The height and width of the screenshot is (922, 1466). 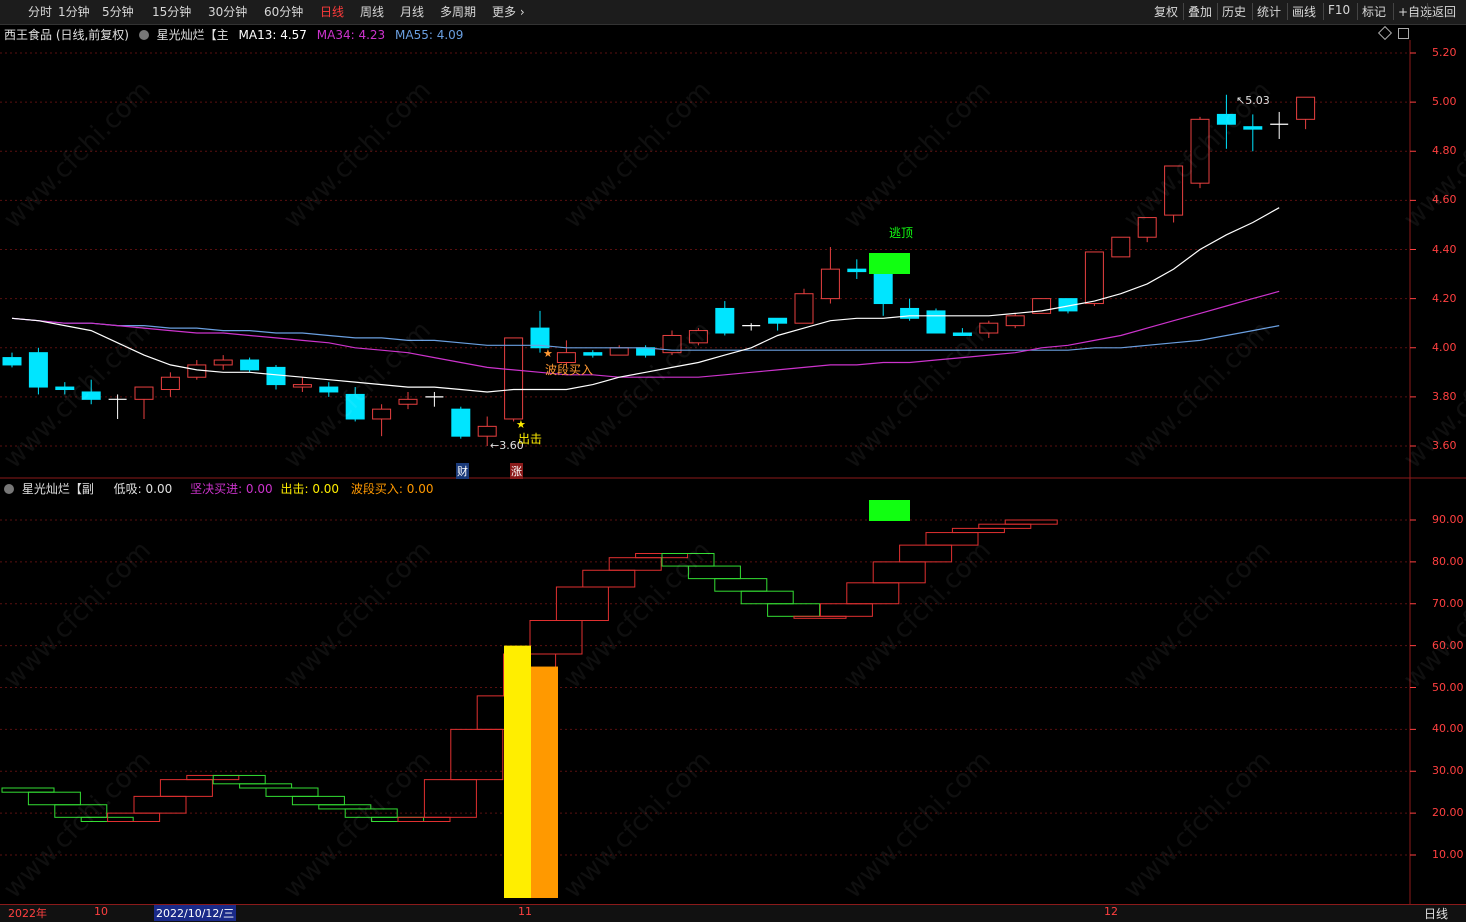 What do you see at coordinates (1448, 603) in the screenshot?
I see `indicator-tick-label: 70.00` at bounding box center [1448, 603].